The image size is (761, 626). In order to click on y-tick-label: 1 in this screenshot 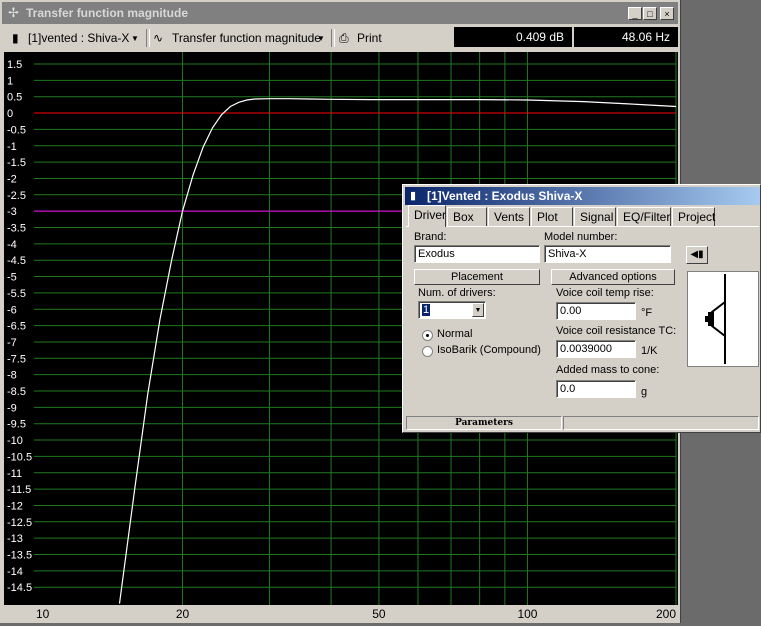, I will do `click(10, 81)`.